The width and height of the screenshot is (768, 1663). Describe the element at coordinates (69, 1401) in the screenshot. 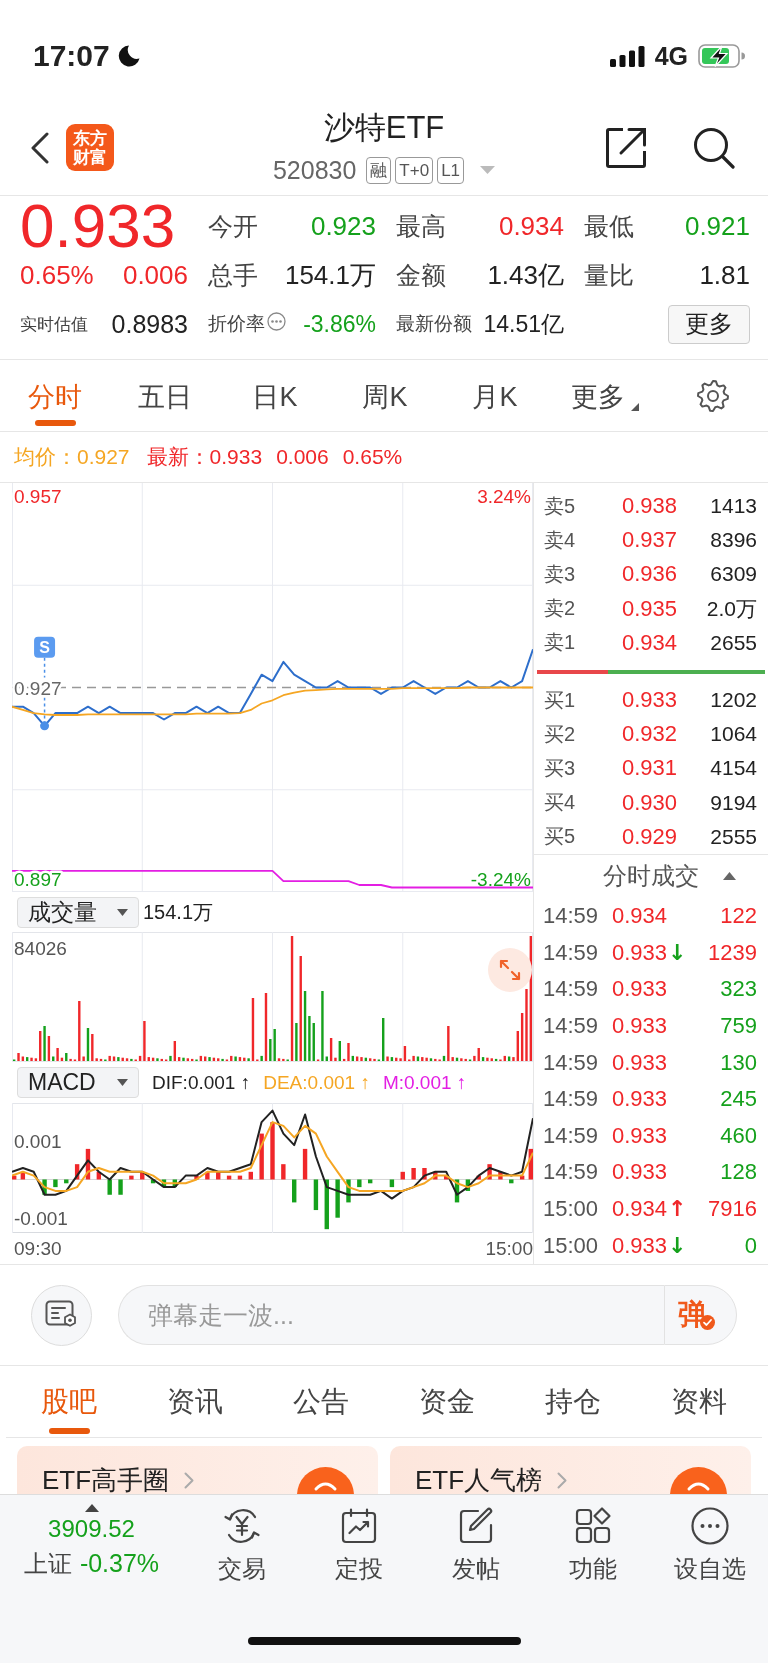

I see `content-tab: 股吧` at that location.